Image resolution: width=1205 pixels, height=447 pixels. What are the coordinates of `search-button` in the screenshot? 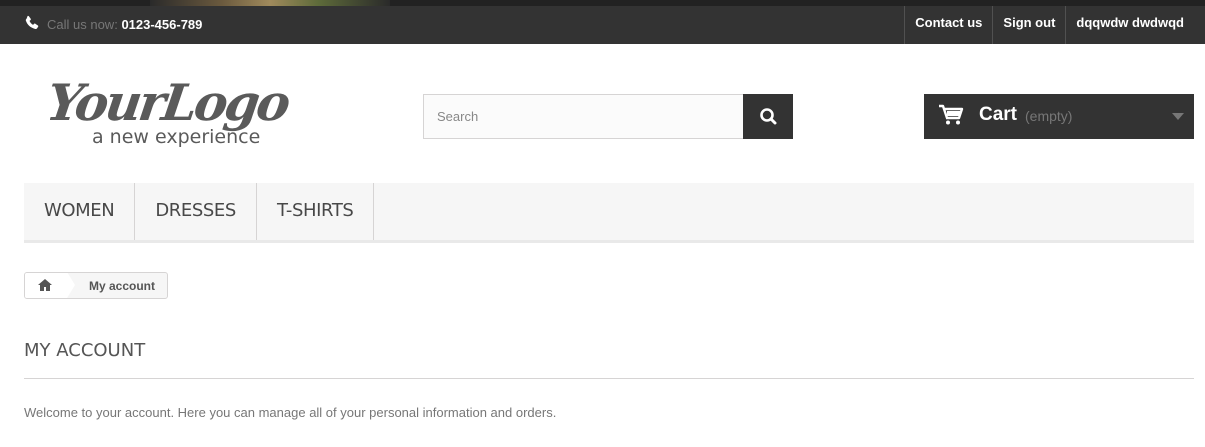 It's located at (768, 116).